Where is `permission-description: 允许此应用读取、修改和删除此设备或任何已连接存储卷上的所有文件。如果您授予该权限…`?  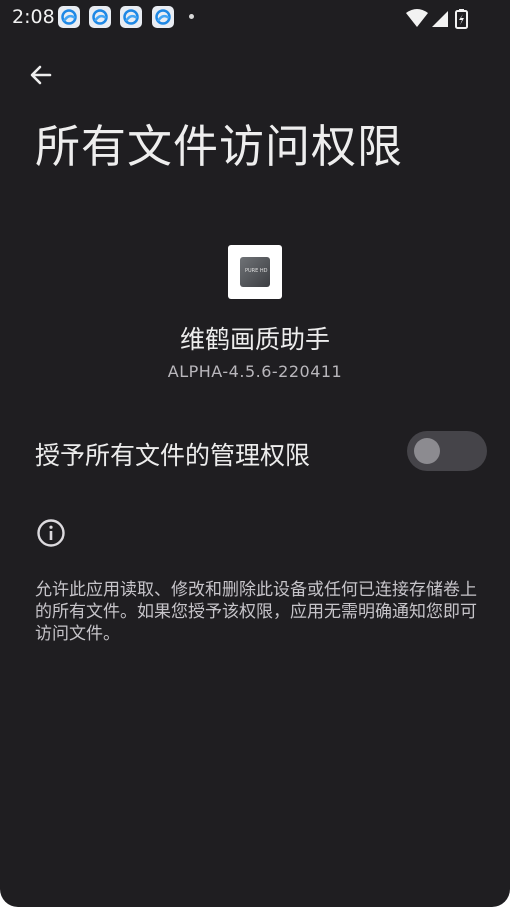
permission-description: 允许此应用读取、修改和删除此设备或任何已连接存储卷上的所有文件。如果您授予该权限… is located at coordinates (256, 612).